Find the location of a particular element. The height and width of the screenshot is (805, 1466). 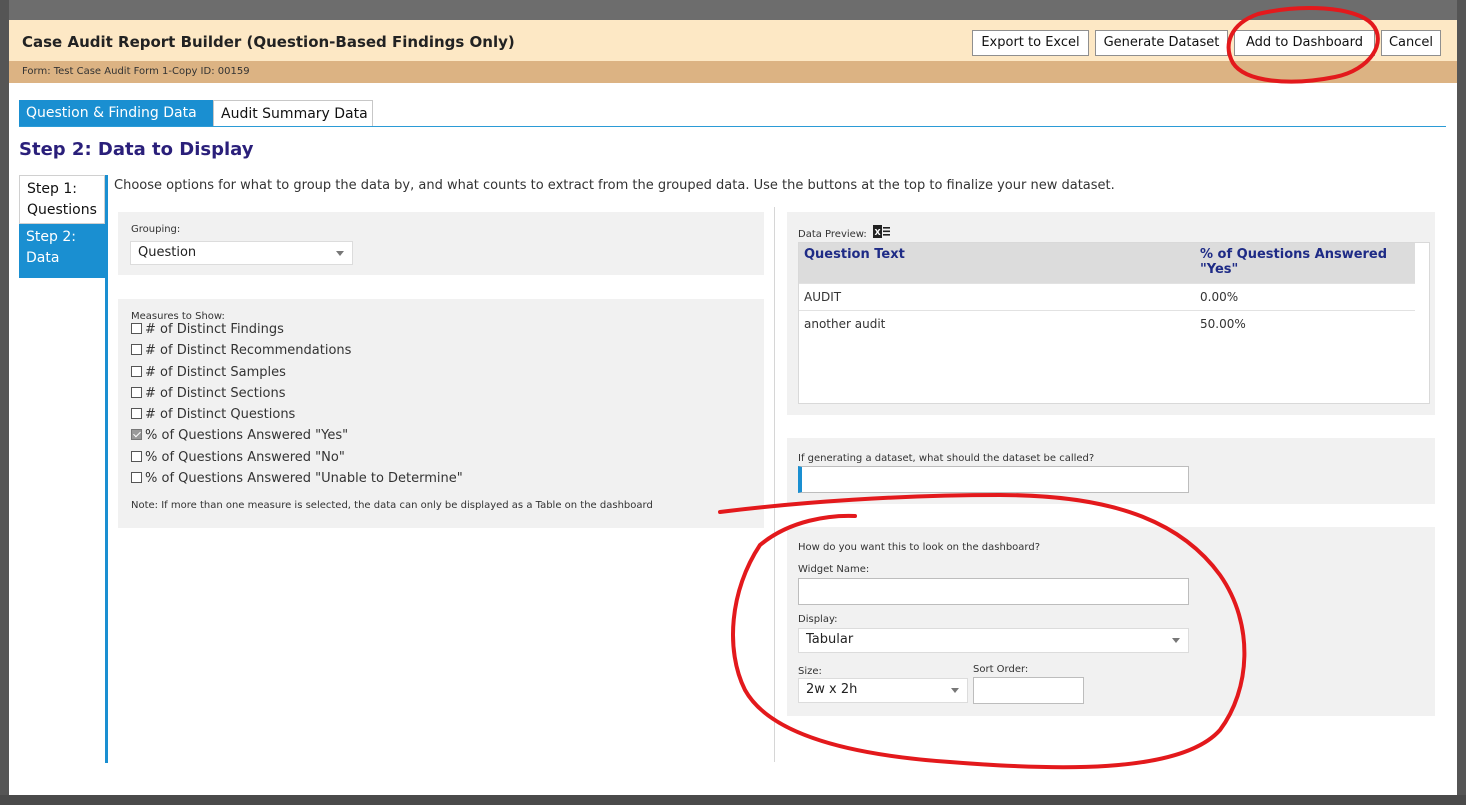

widget-name-label: Widget Name: is located at coordinates (834, 569).